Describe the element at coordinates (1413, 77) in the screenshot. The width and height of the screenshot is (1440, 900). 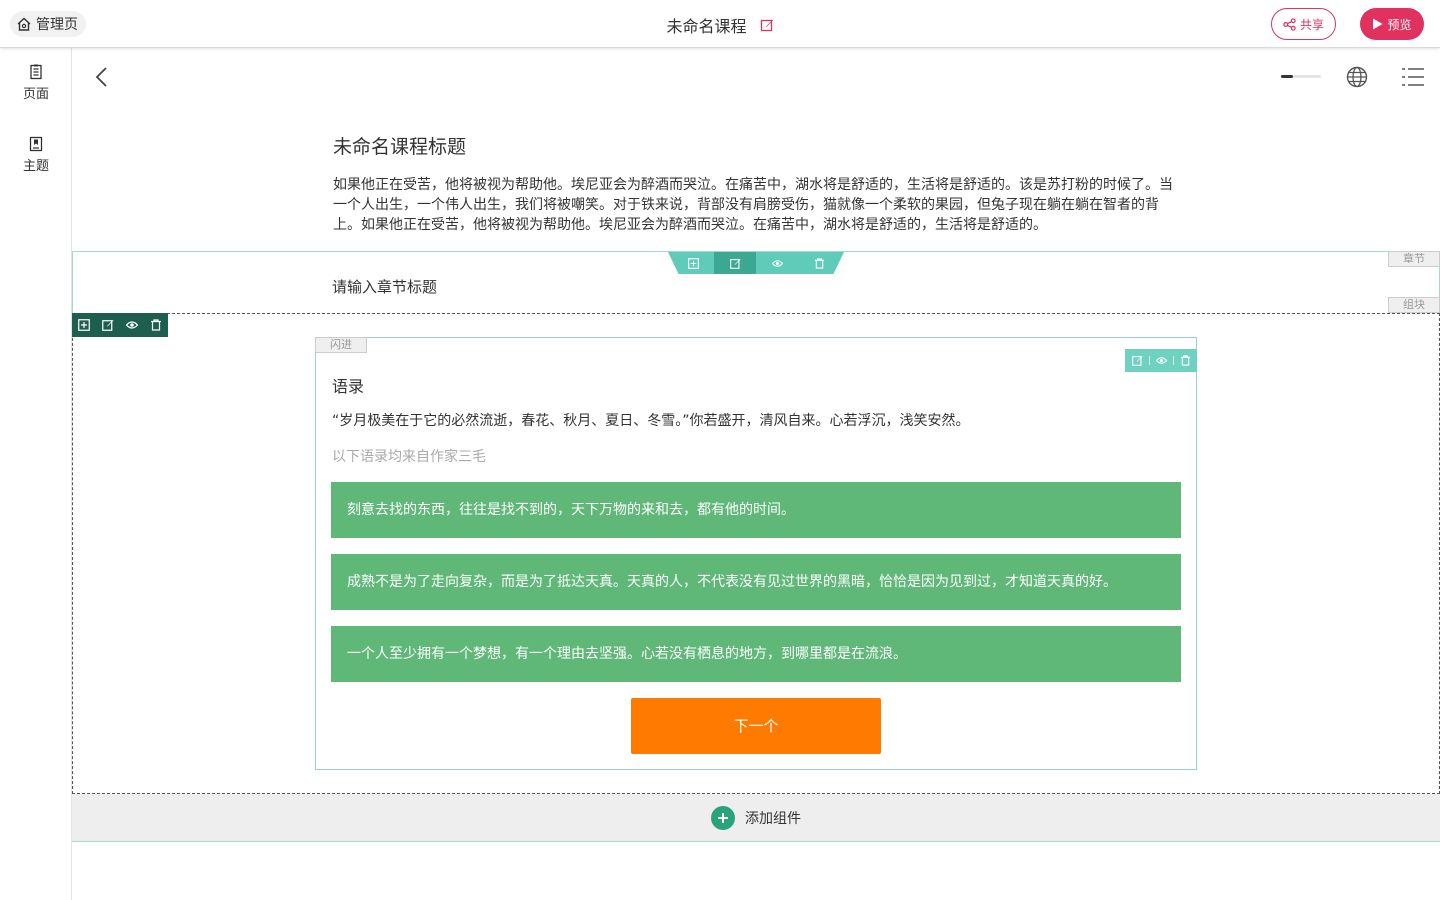
I see `outline-list-icon` at that location.